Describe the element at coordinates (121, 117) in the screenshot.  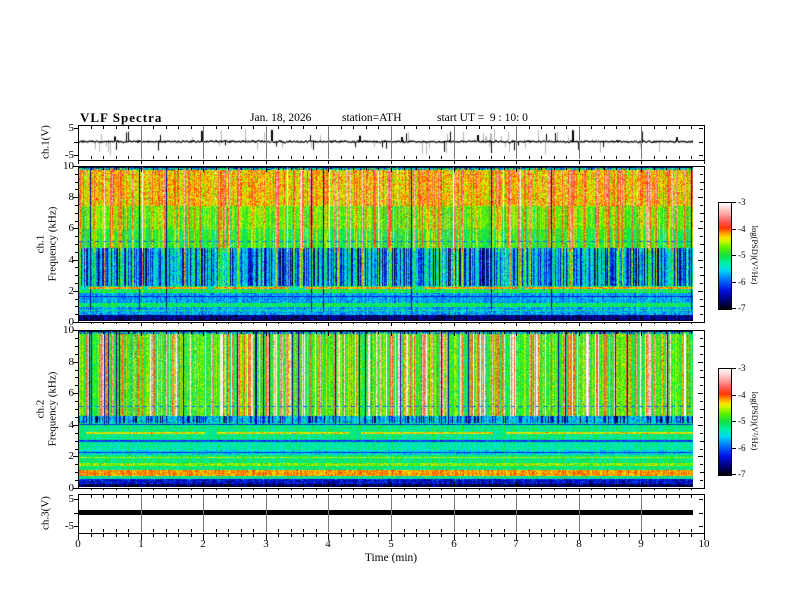
I see `figure-title: VLF Spectra` at that location.